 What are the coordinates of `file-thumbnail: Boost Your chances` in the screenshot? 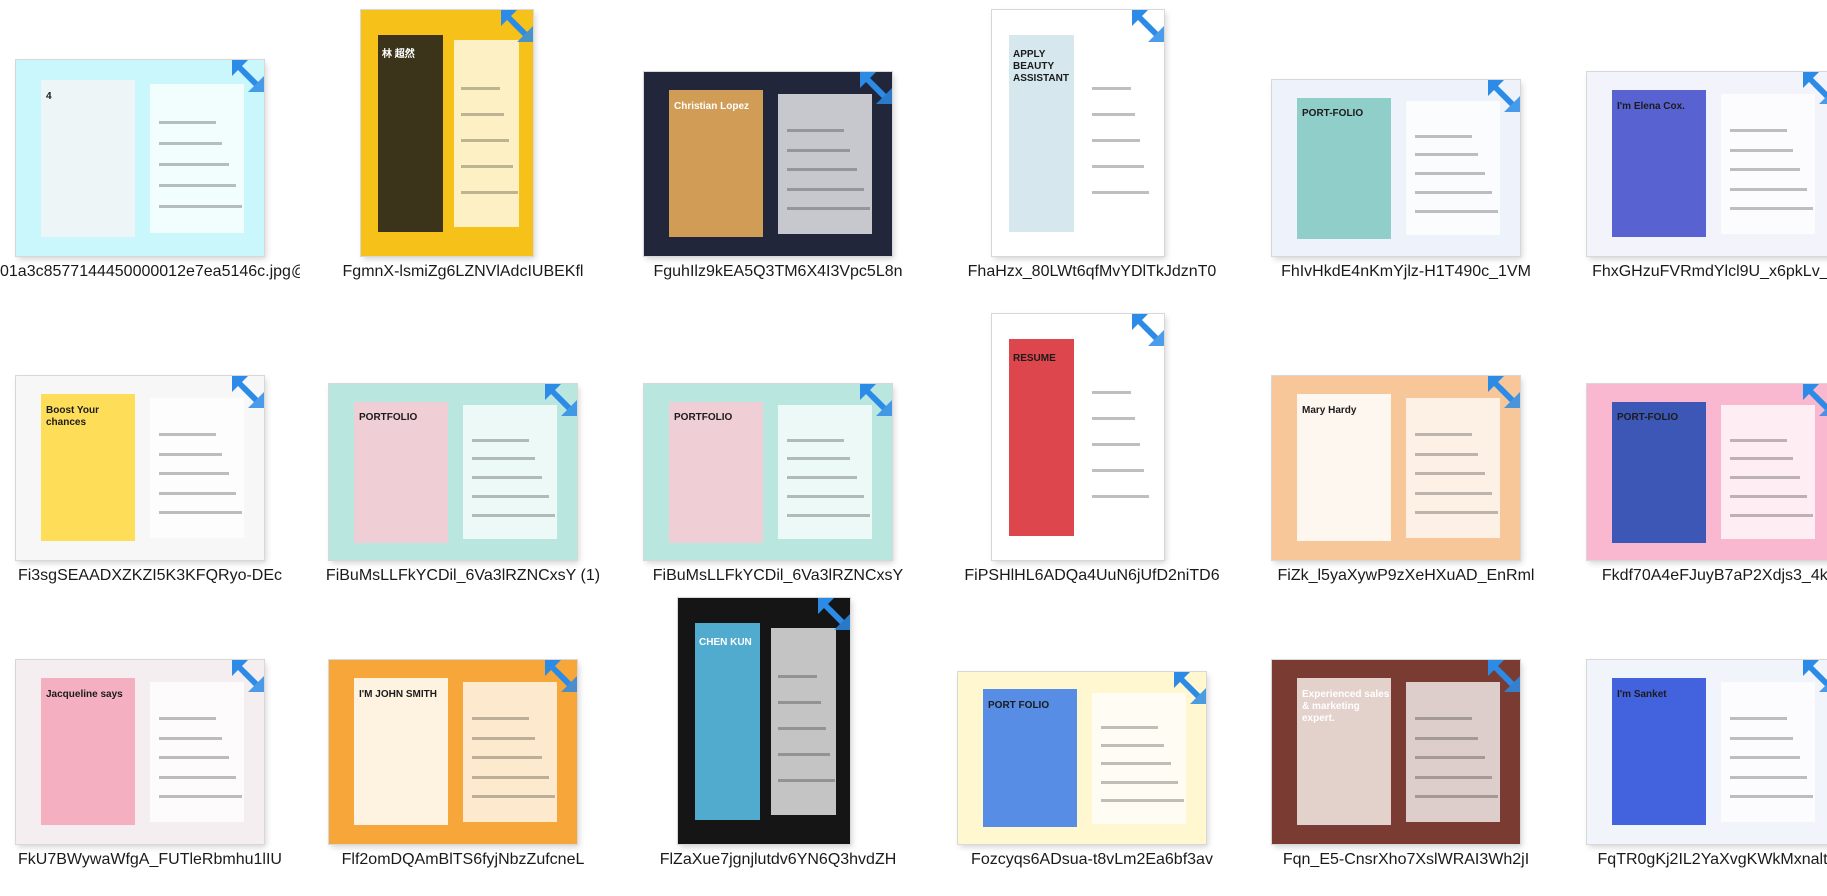 It's located at (140, 468).